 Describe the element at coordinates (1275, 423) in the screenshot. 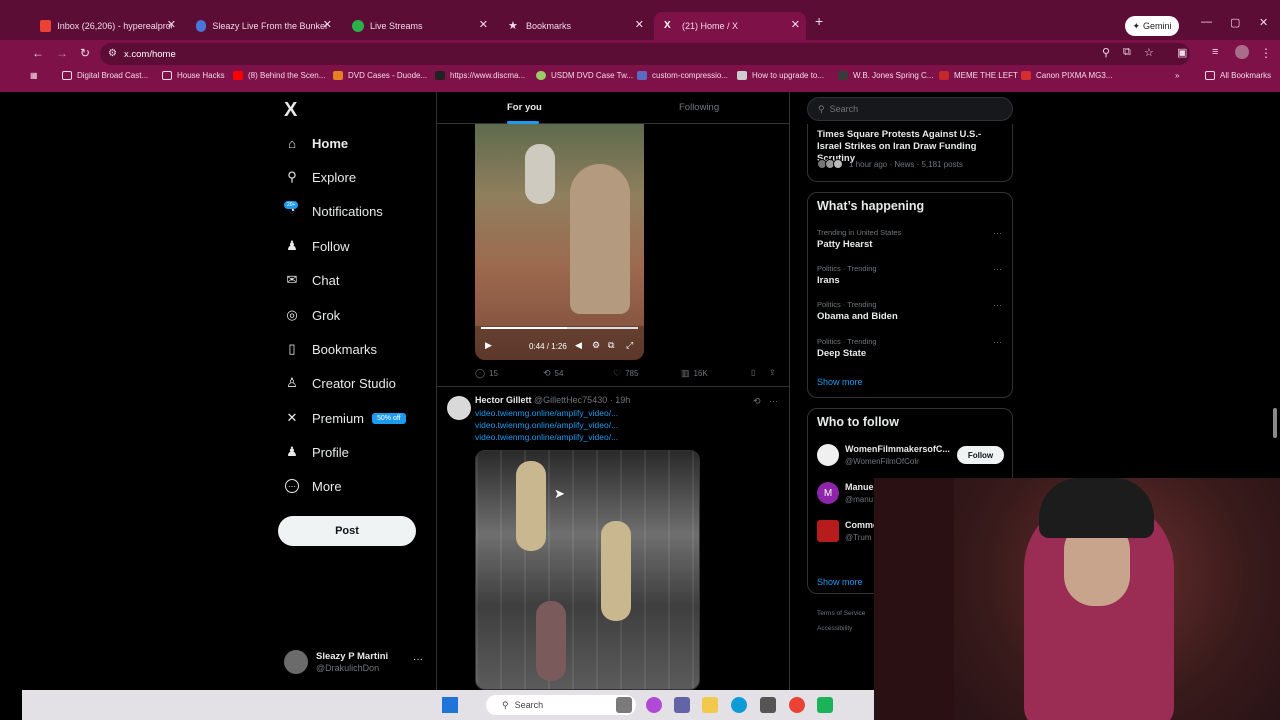

I see `scrollbar-thumb` at that location.